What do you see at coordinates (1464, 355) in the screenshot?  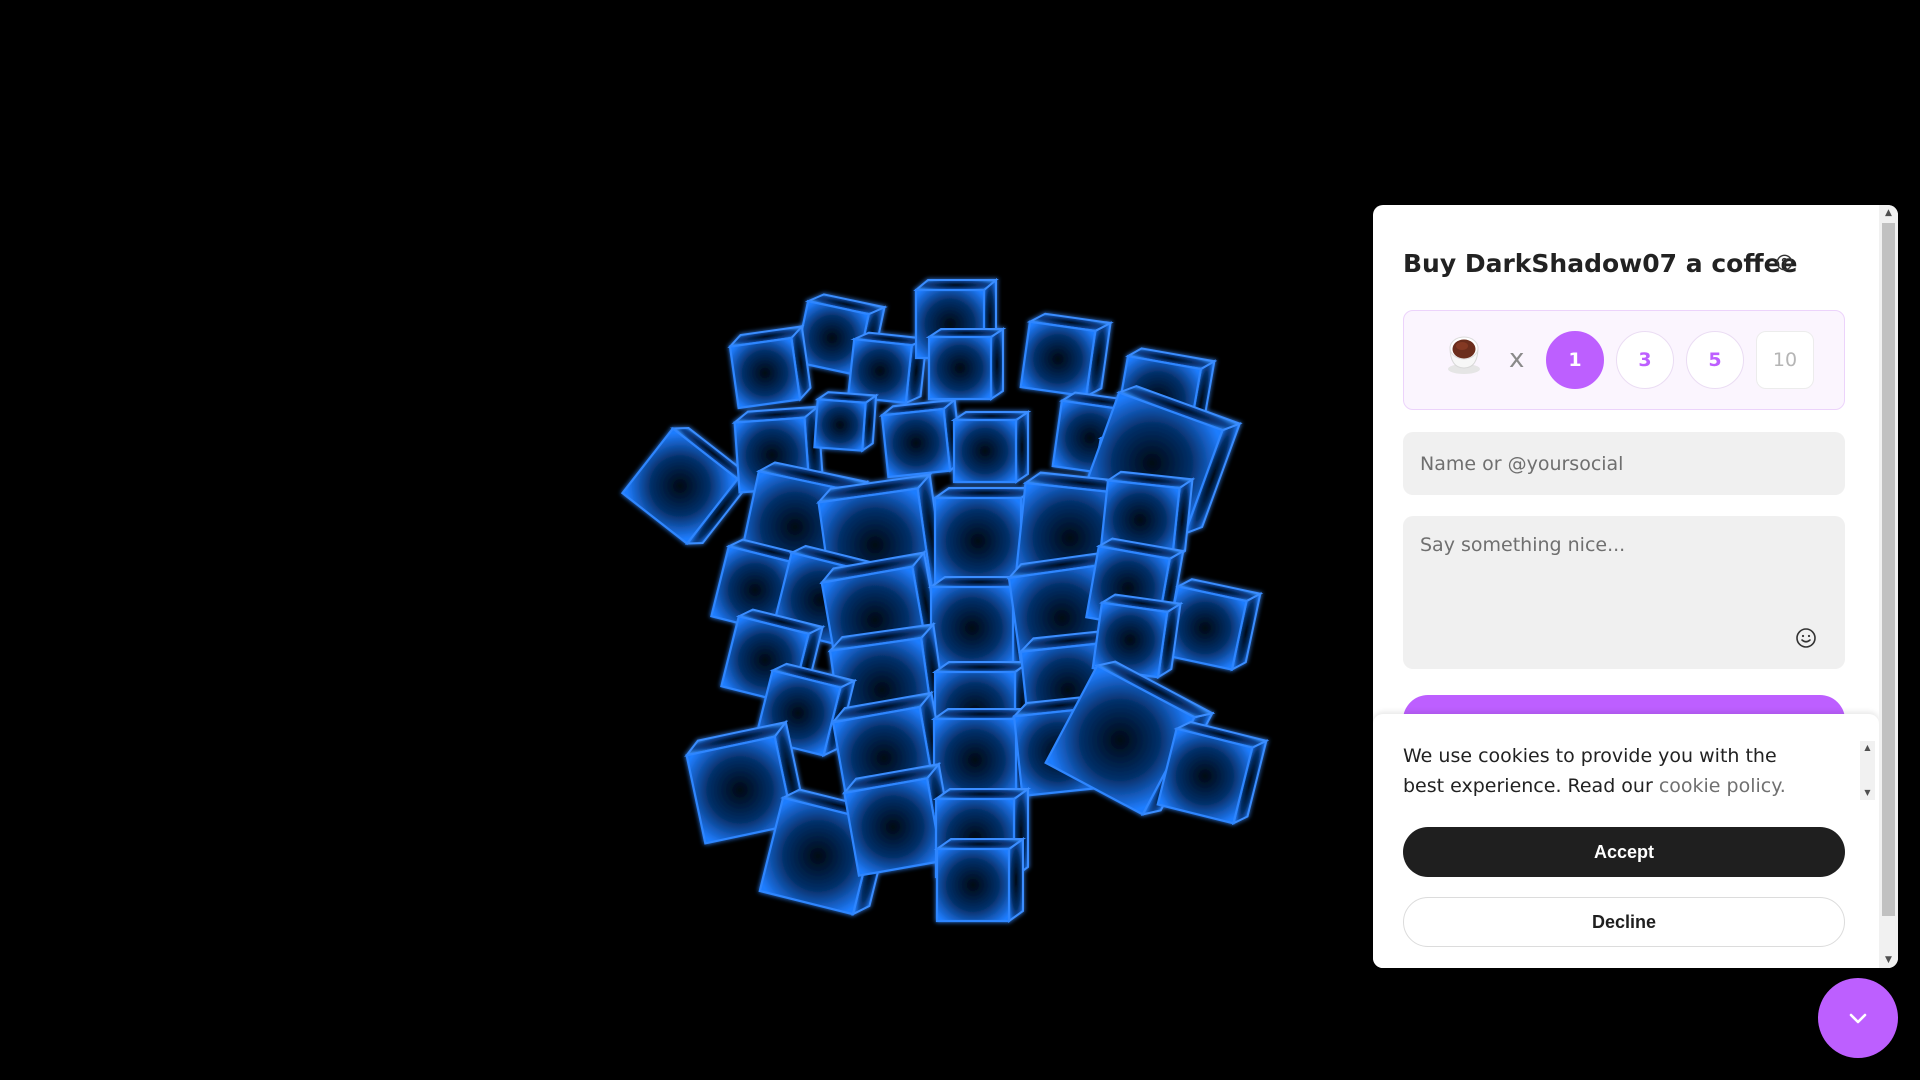 I see `coffee-cup-icon` at bounding box center [1464, 355].